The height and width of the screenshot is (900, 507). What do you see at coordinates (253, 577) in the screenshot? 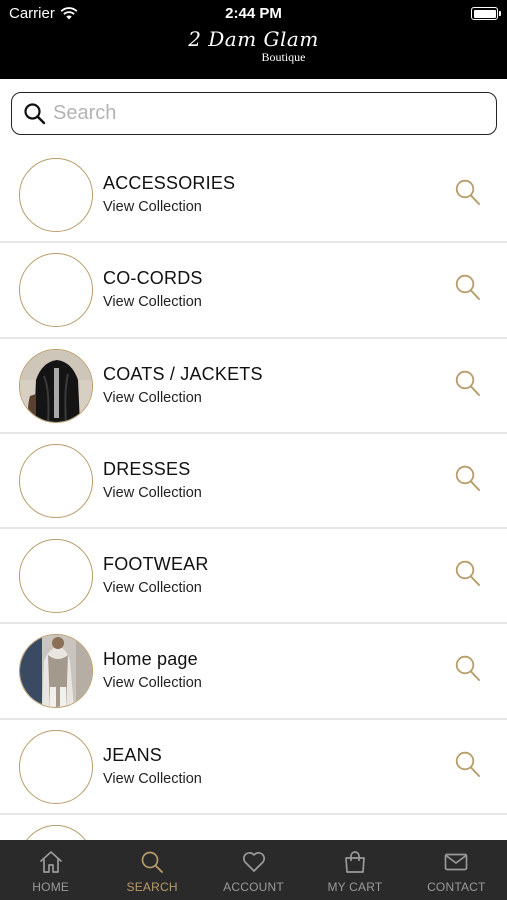
I see `collection-row: FOOTWEAR View Collection` at bounding box center [253, 577].